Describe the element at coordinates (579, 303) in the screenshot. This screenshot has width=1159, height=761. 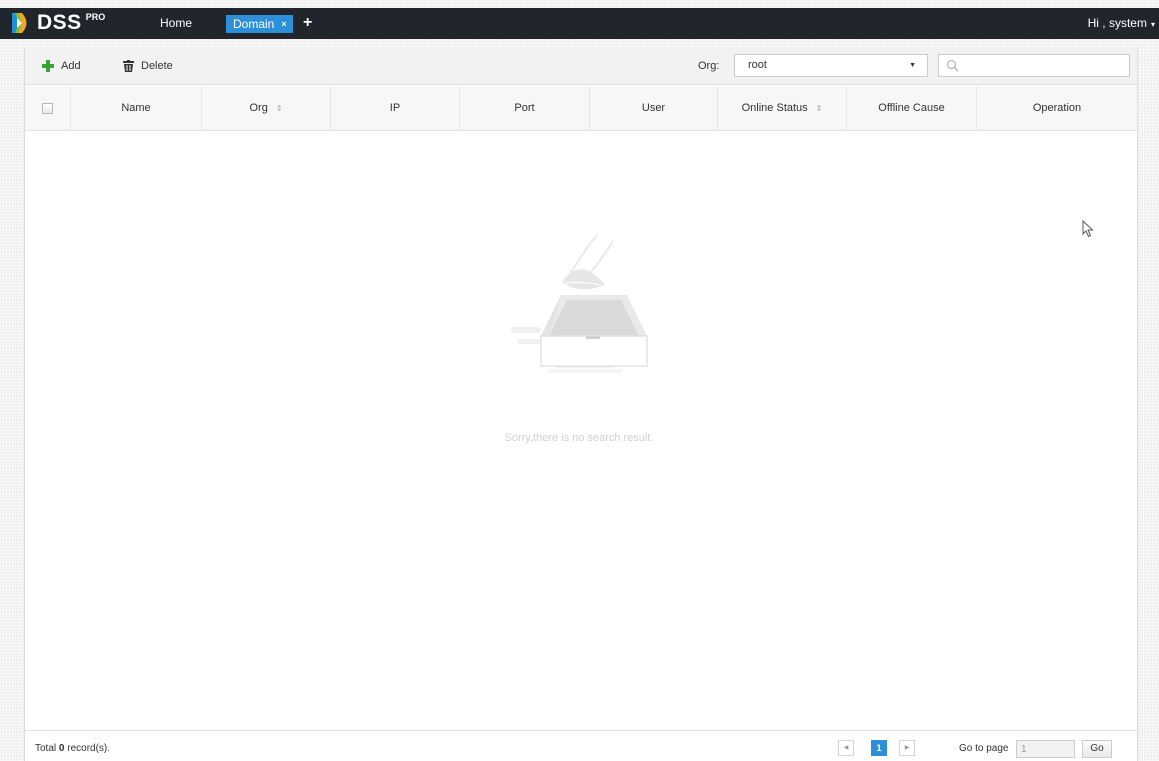
I see `empty-box-icon` at that location.